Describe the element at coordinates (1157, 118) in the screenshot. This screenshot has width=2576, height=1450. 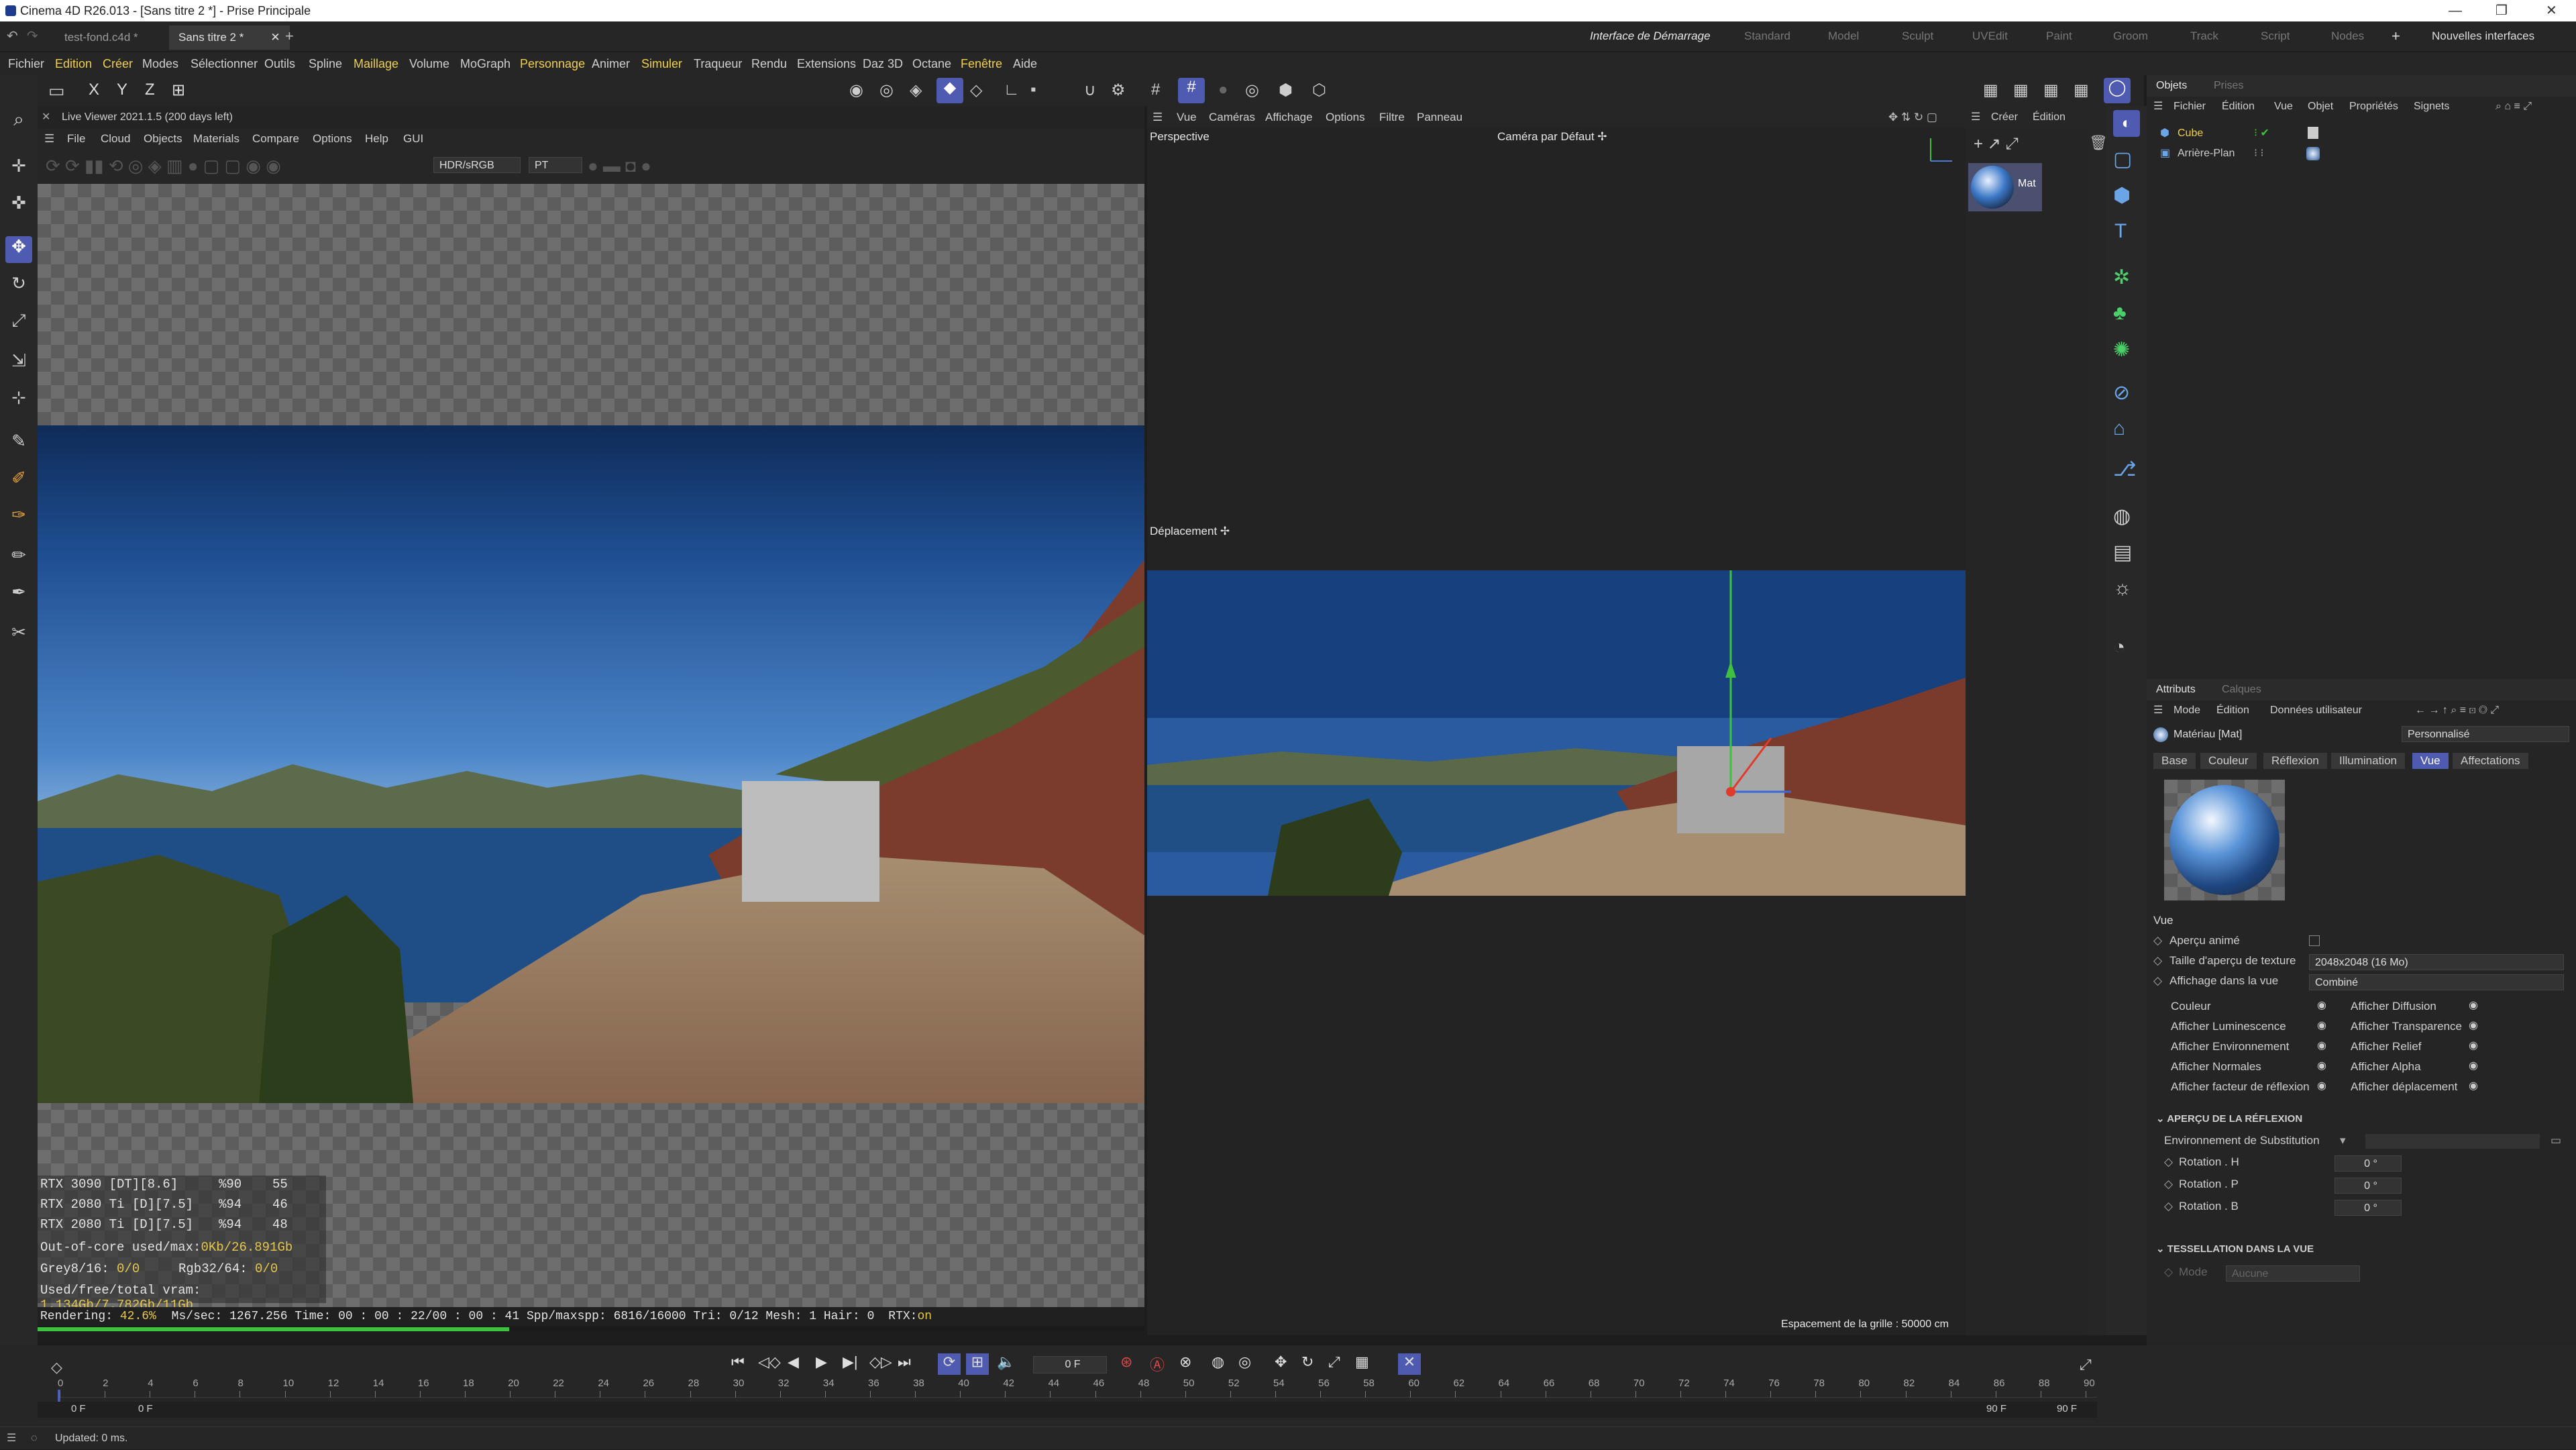
I see `viewport-hamburger-icon: ☰` at that location.